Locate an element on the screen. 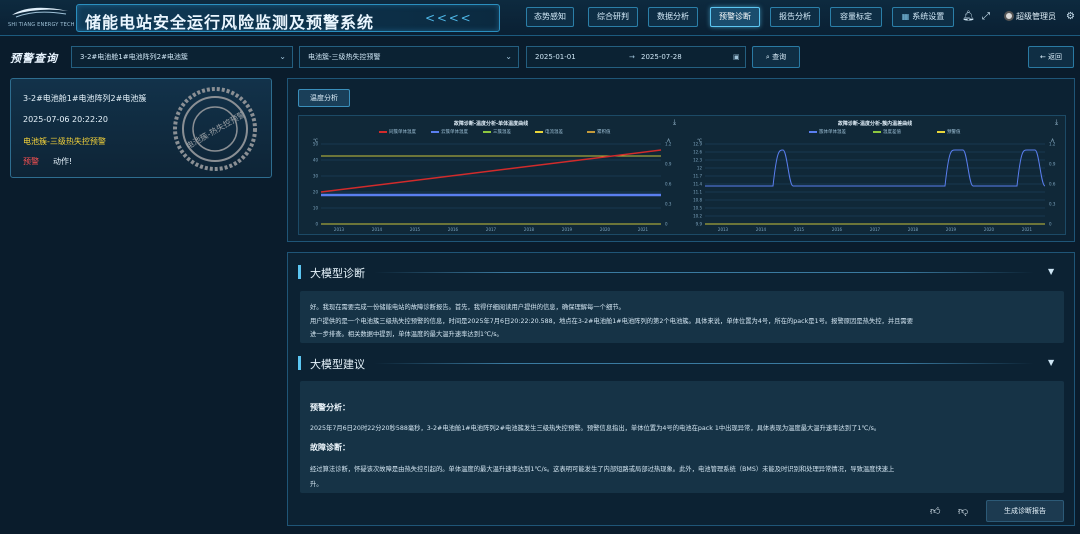  y-tick-label: 12.3 is located at coordinates (697, 160).